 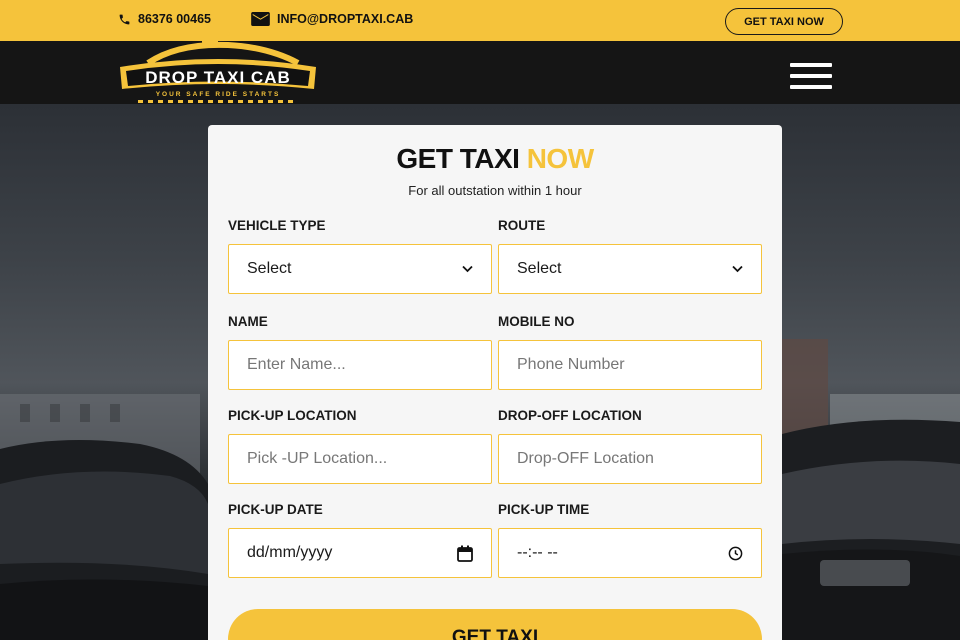 I want to click on vehicle-type-select: Select, so click(x=360, y=269).